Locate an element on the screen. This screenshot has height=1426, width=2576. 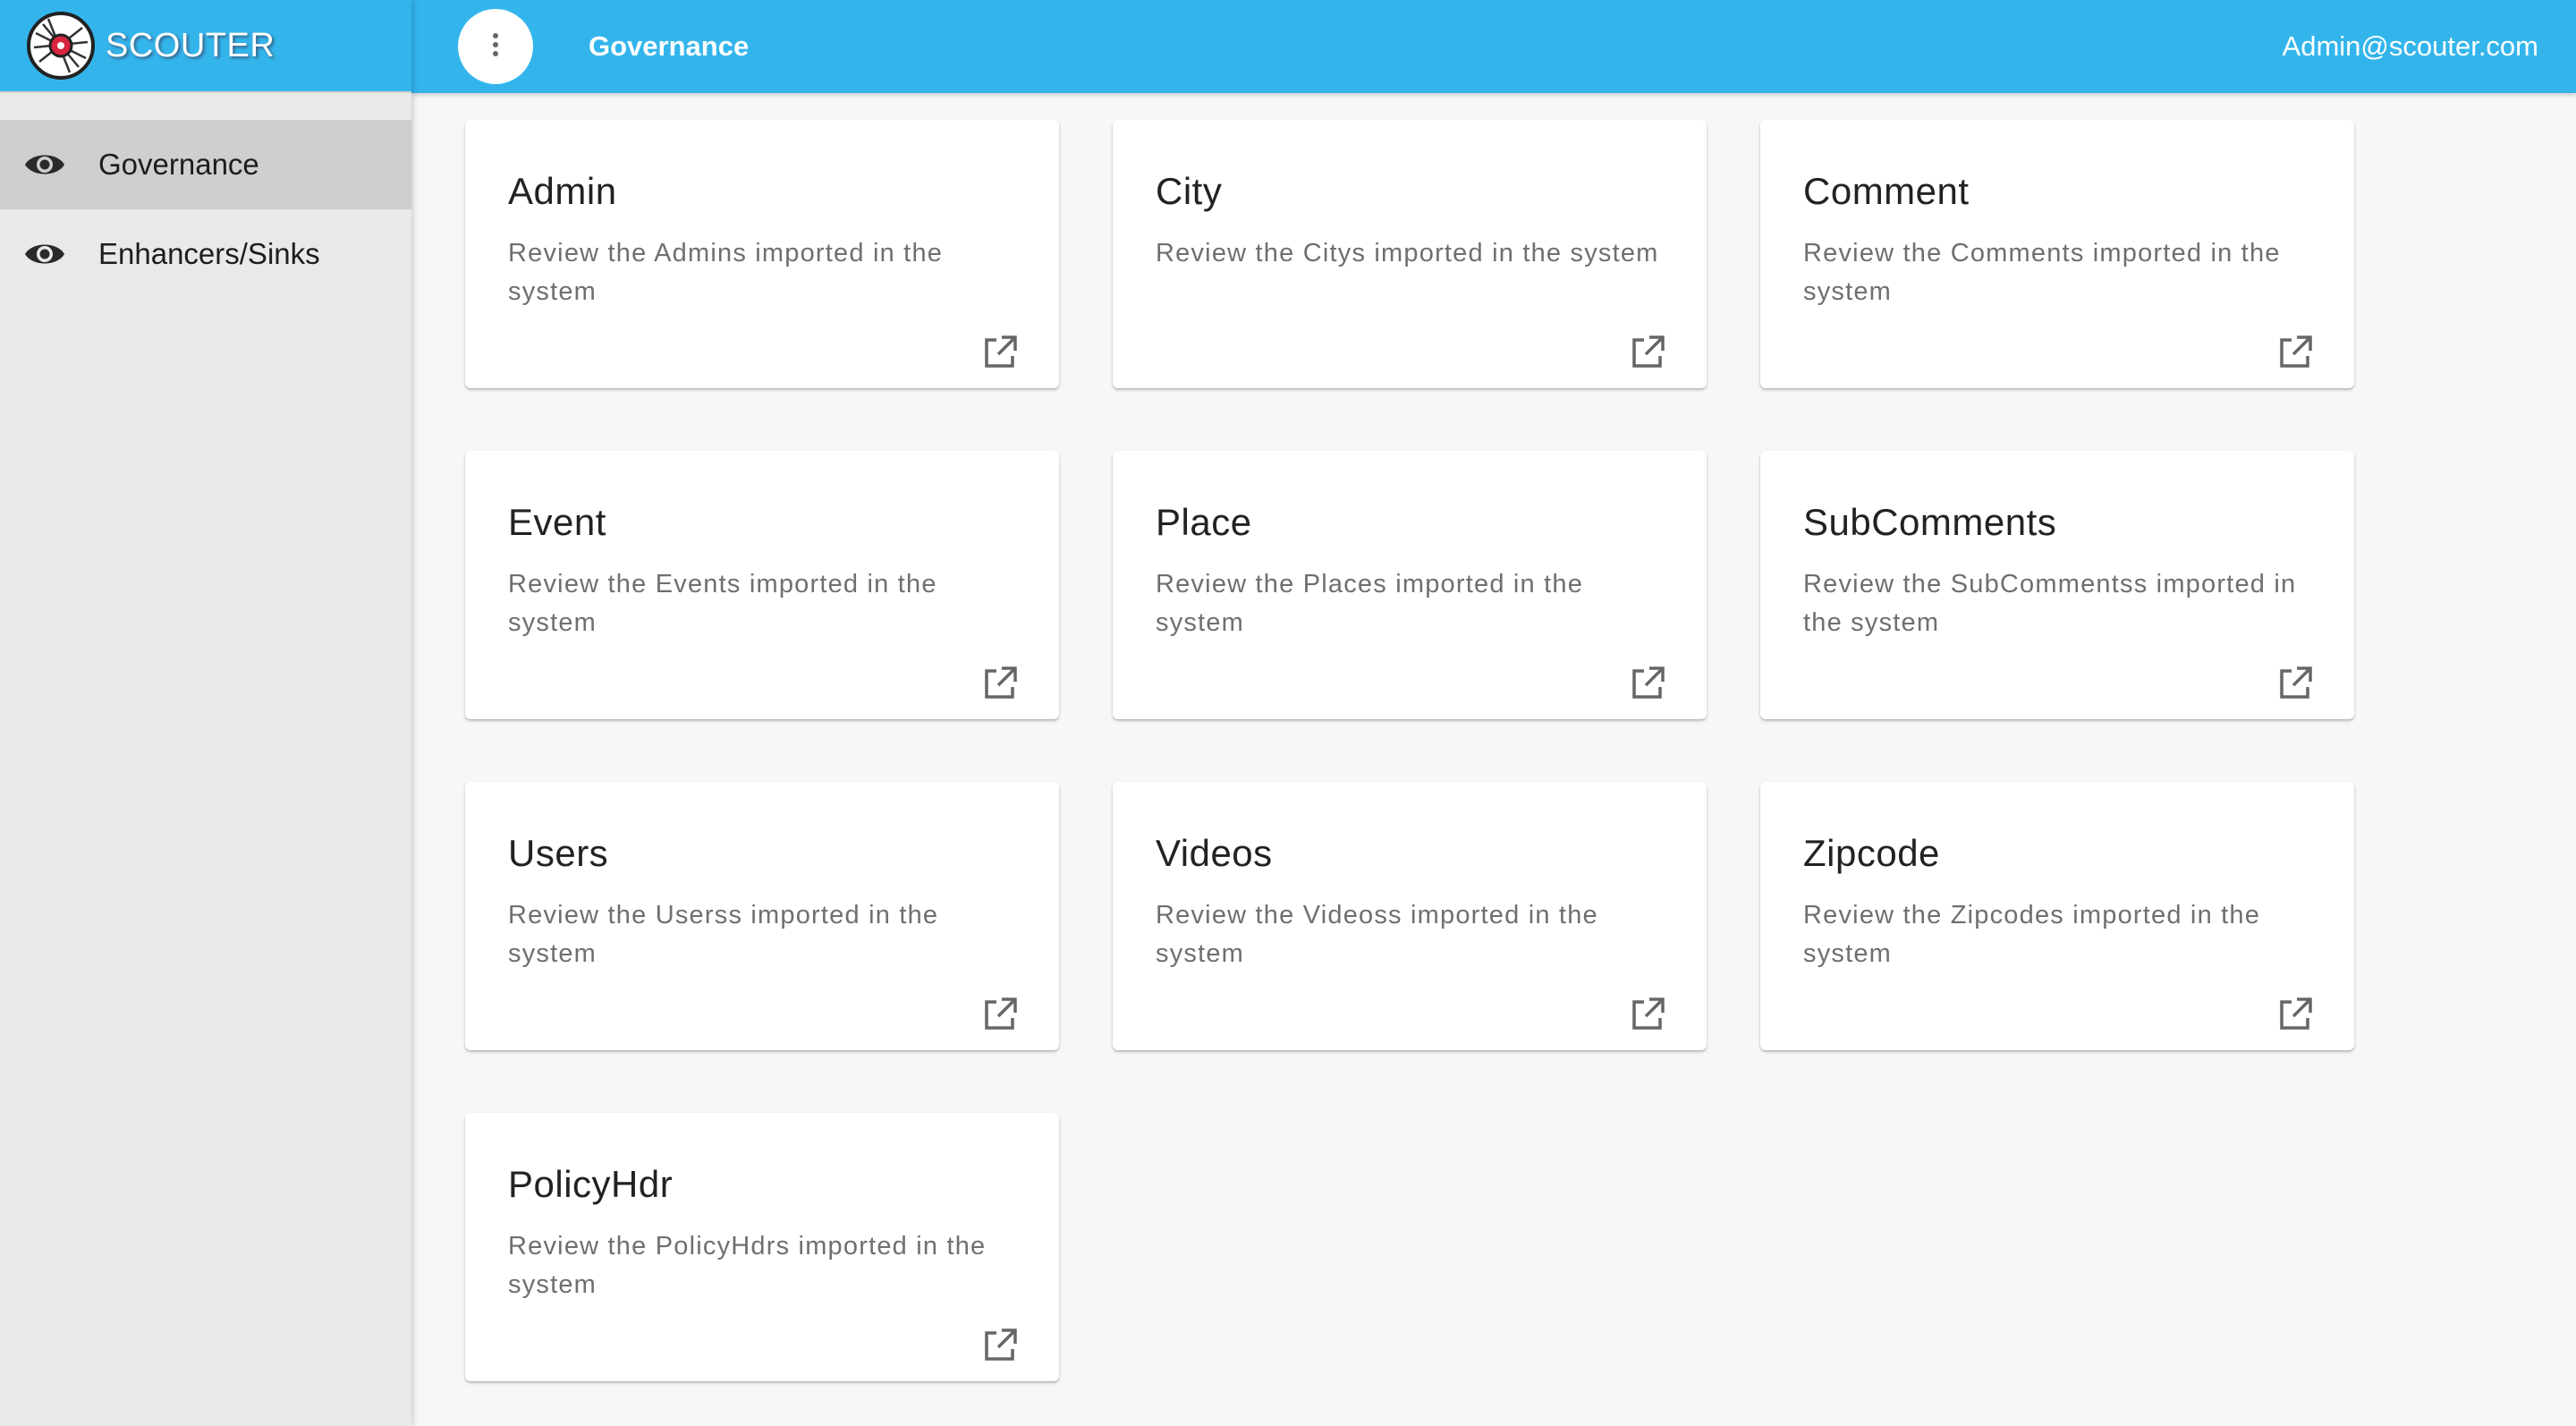
card-description: Review the Citys imported in the system is located at coordinates (1407, 253).